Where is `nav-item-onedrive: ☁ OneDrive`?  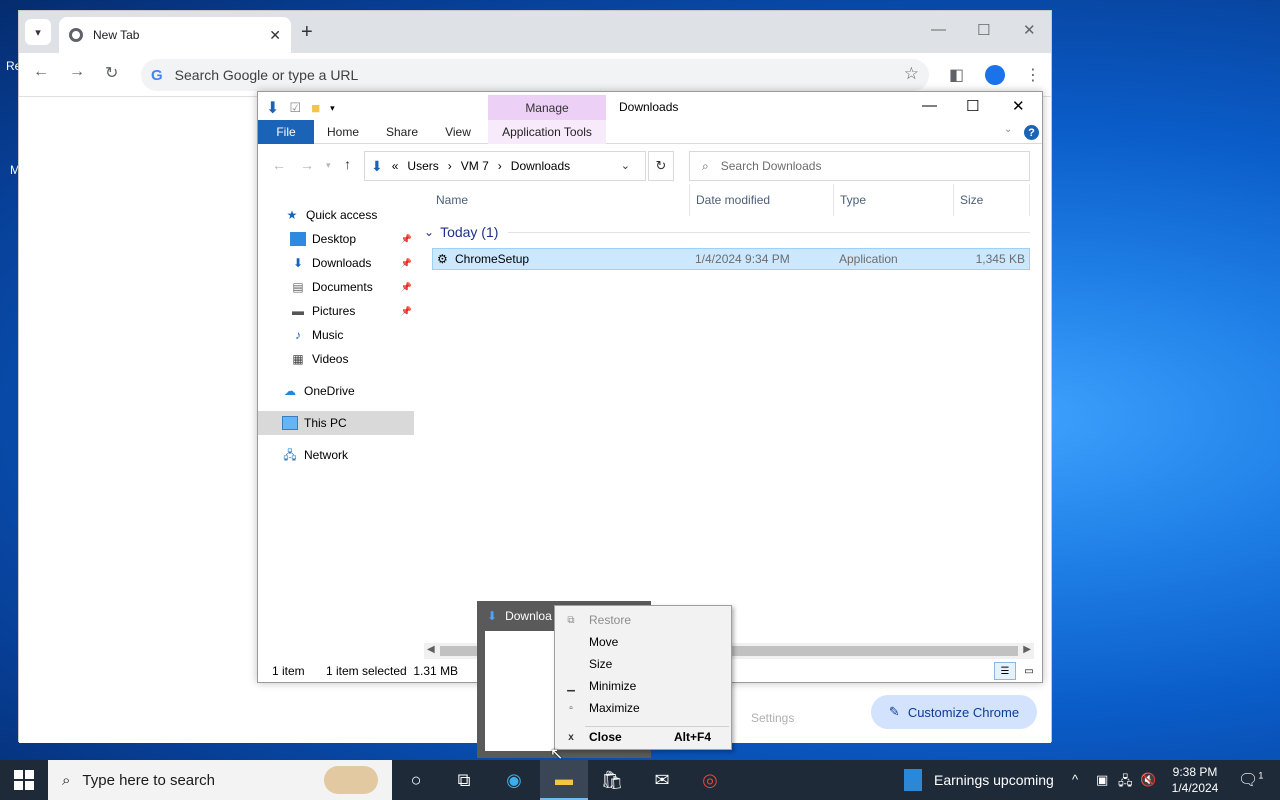
nav-item-onedrive: ☁ OneDrive is located at coordinates (336, 391).